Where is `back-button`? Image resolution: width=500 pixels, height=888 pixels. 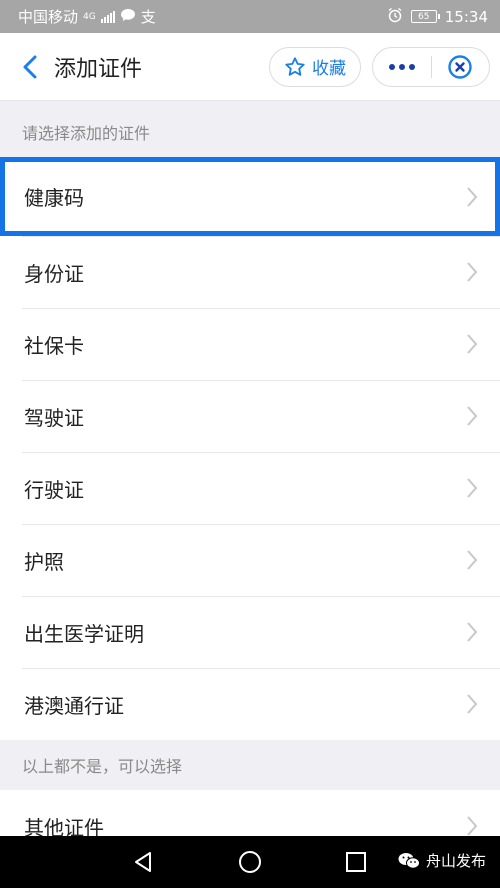
back-button is located at coordinates (30, 67).